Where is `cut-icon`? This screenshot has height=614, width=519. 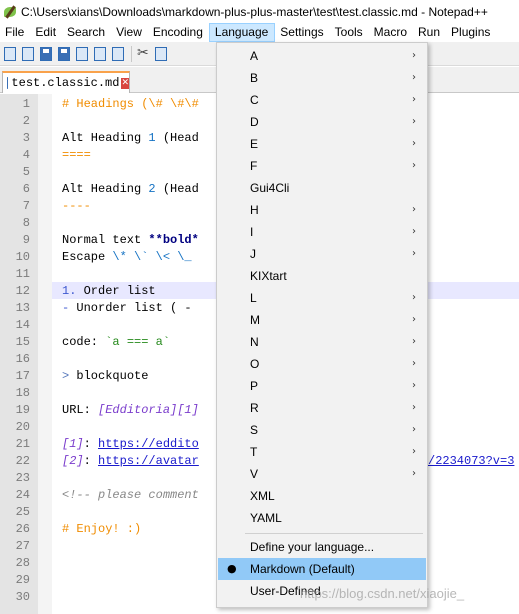
cut-icon is located at coordinates (143, 53).